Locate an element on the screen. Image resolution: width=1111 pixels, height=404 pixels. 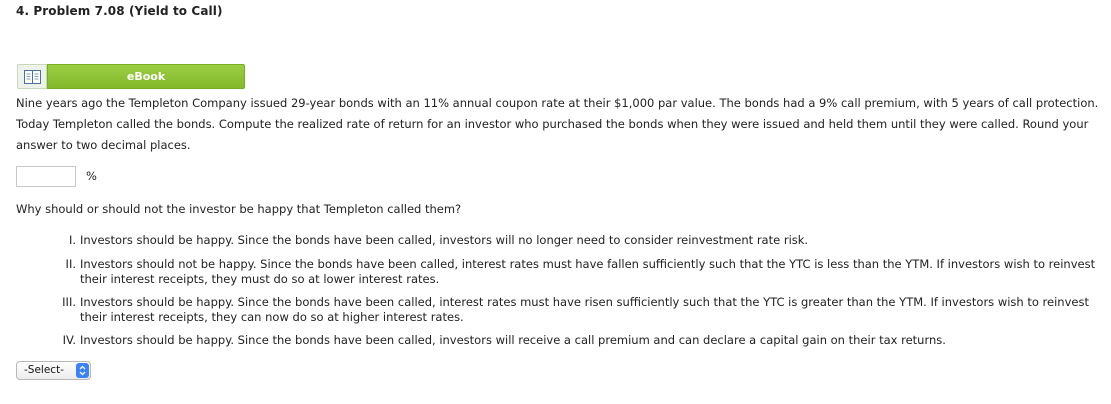
ebook-icon-button is located at coordinates (32, 76).